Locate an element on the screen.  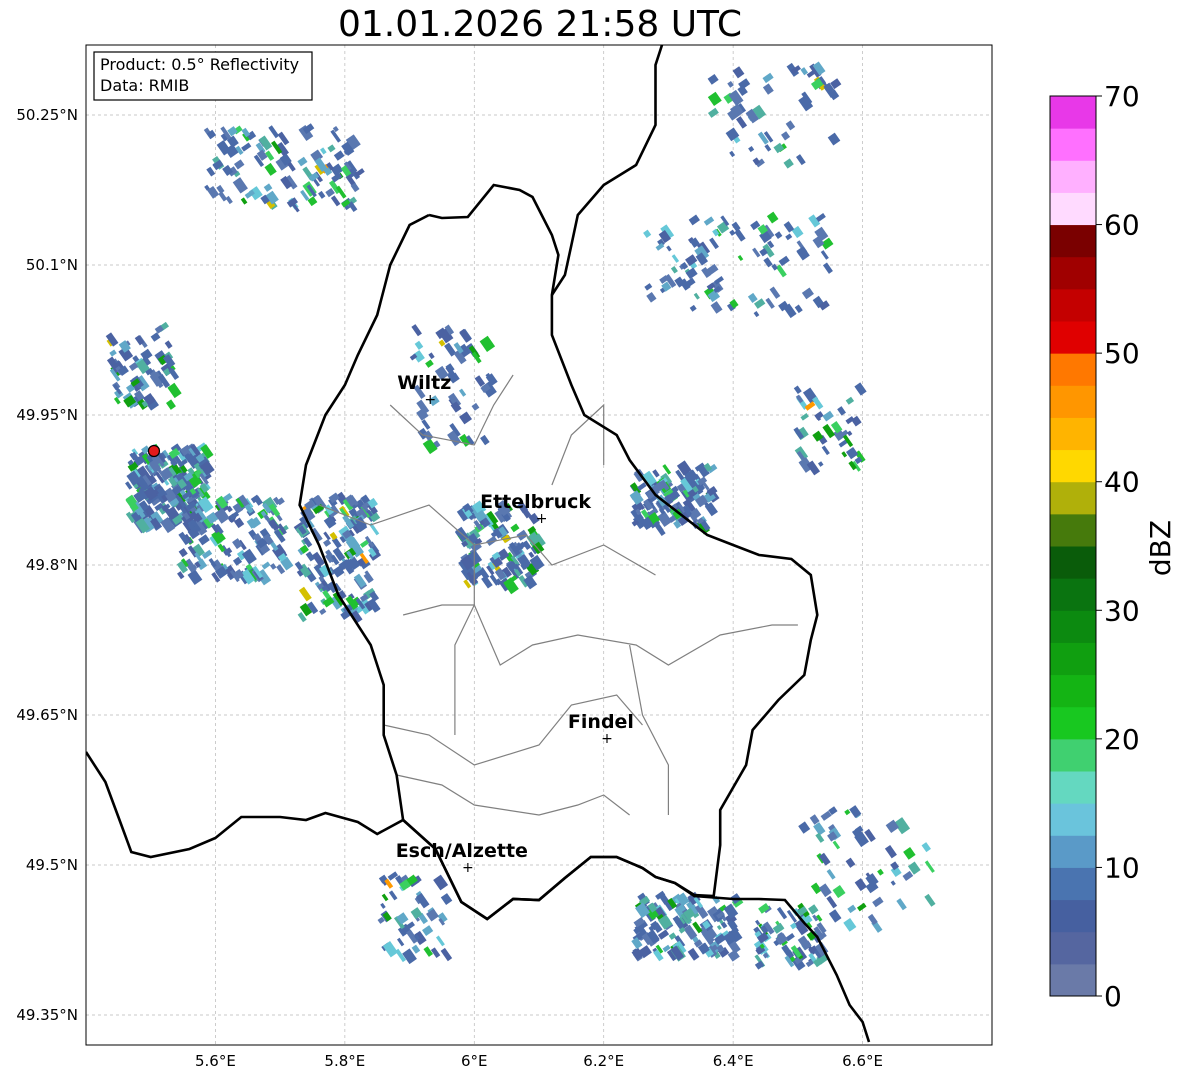
lon-tick-label: 6.6°E is located at coordinates (862, 1061).